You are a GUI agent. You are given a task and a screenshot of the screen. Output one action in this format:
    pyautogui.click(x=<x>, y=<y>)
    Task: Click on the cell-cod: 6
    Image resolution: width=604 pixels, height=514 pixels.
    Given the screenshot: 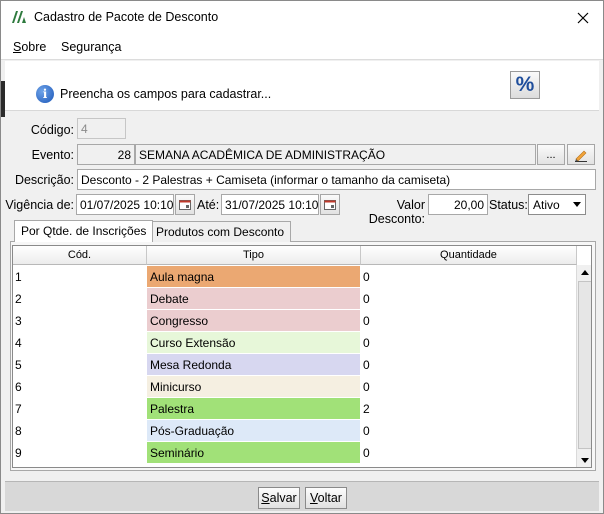 What is the action you would take?
    pyautogui.click(x=80, y=387)
    